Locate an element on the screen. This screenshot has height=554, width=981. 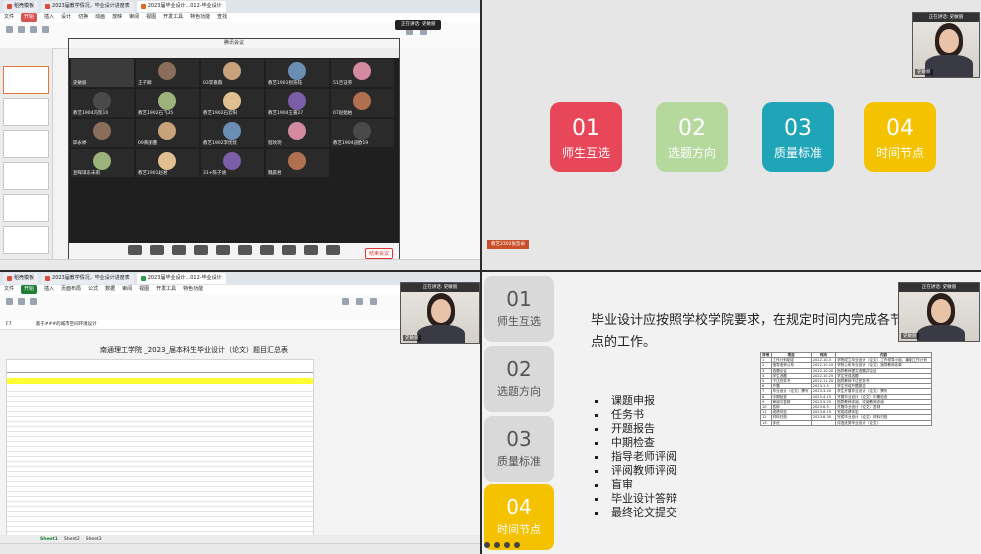
slide-thumbnails is located at coordinates (26, 154).